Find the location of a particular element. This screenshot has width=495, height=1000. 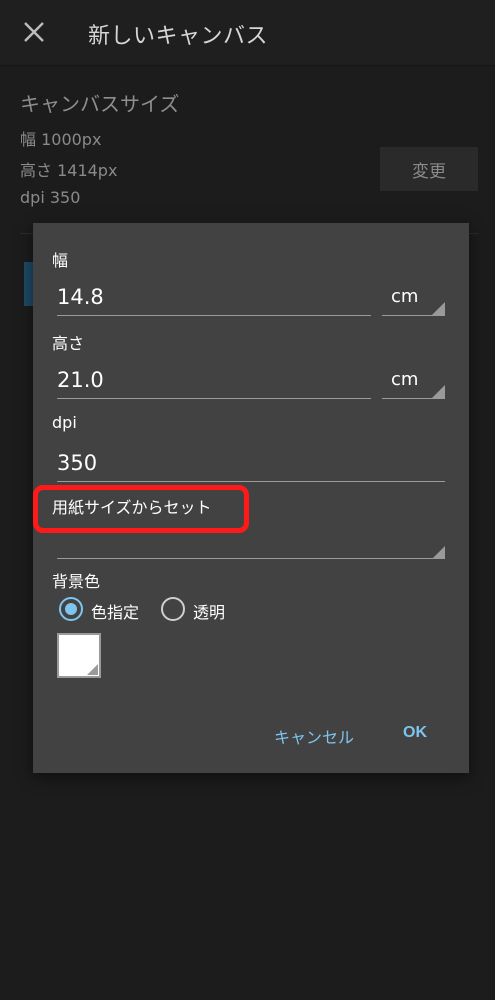

height-unit-underline is located at coordinates (413, 398).